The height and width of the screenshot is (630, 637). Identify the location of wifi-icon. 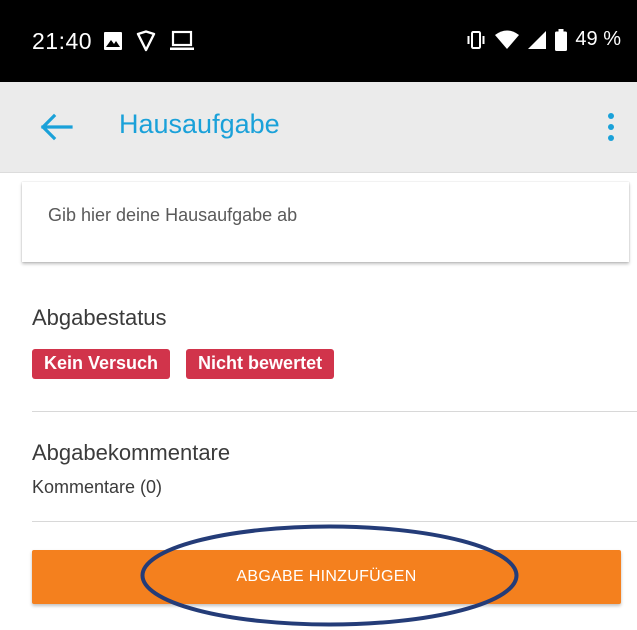
(507, 40).